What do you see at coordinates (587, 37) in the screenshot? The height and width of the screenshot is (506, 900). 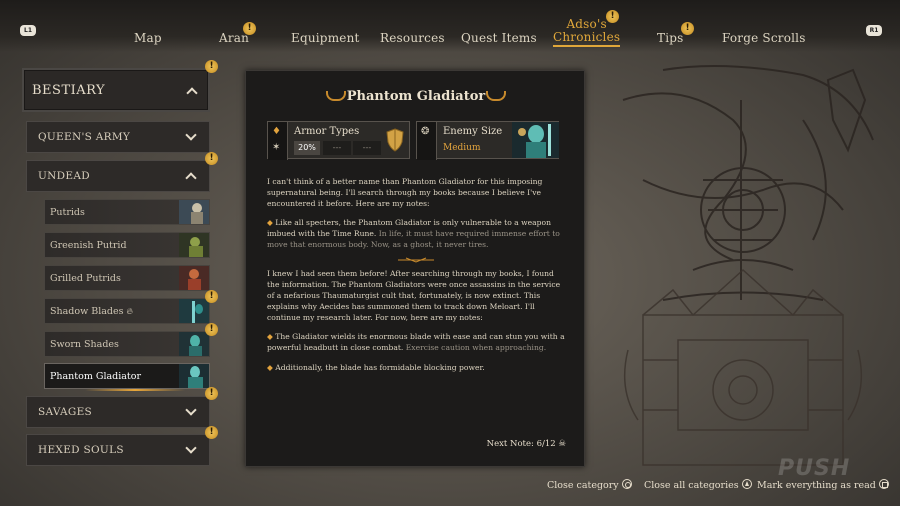 I see `tab-label-line2: Chronicles` at bounding box center [587, 37].